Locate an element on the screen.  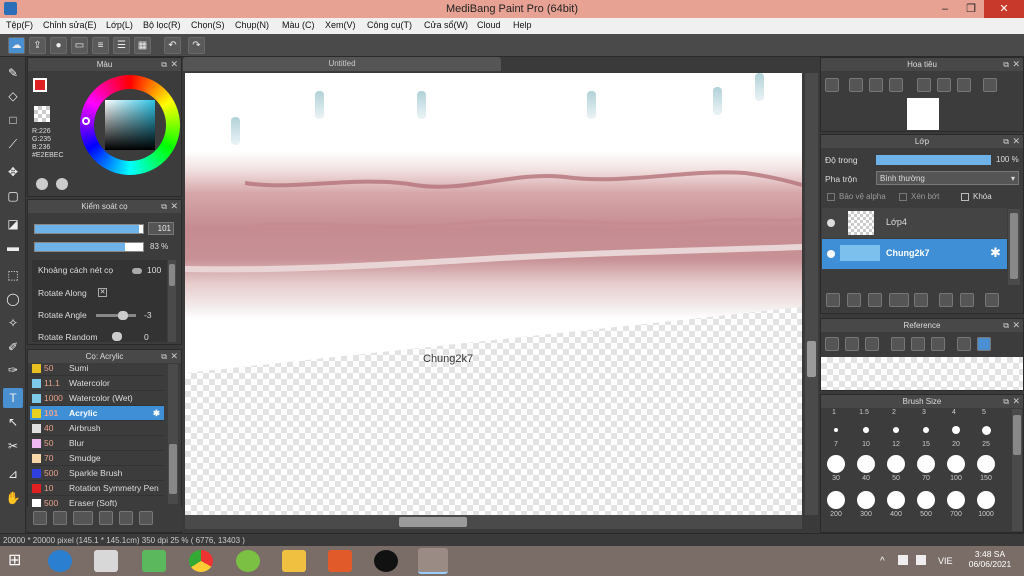
layer-row-chung2k7: Chung2k7 ✱ is located at coordinates (914, 254).